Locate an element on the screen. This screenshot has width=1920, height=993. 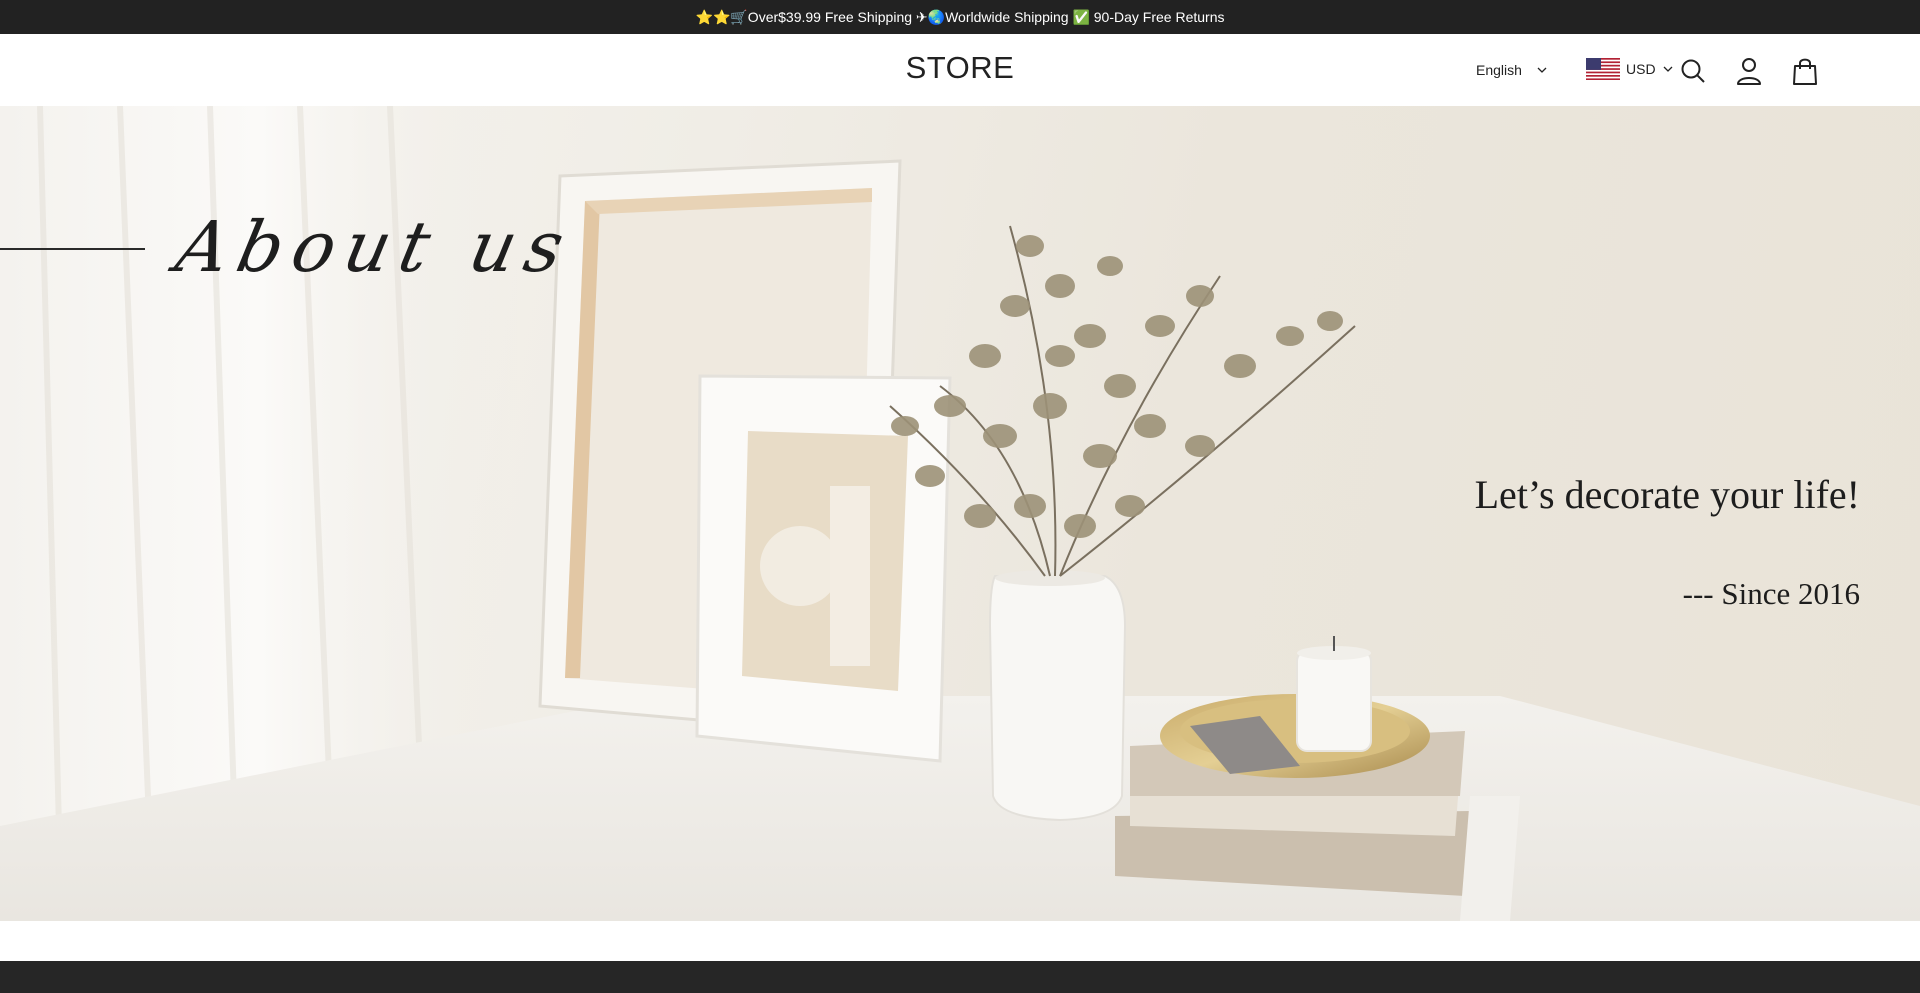
account-icon is located at coordinates (1749, 71).